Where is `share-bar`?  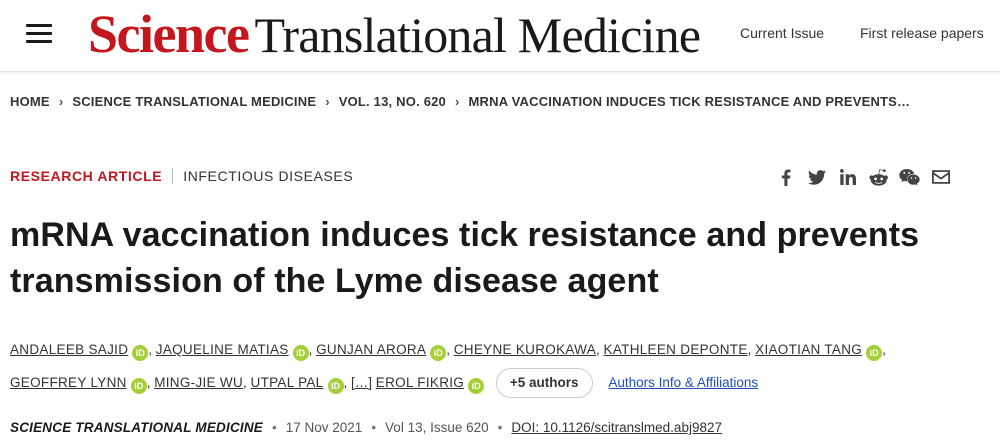
share-bar is located at coordinates (863, 177).